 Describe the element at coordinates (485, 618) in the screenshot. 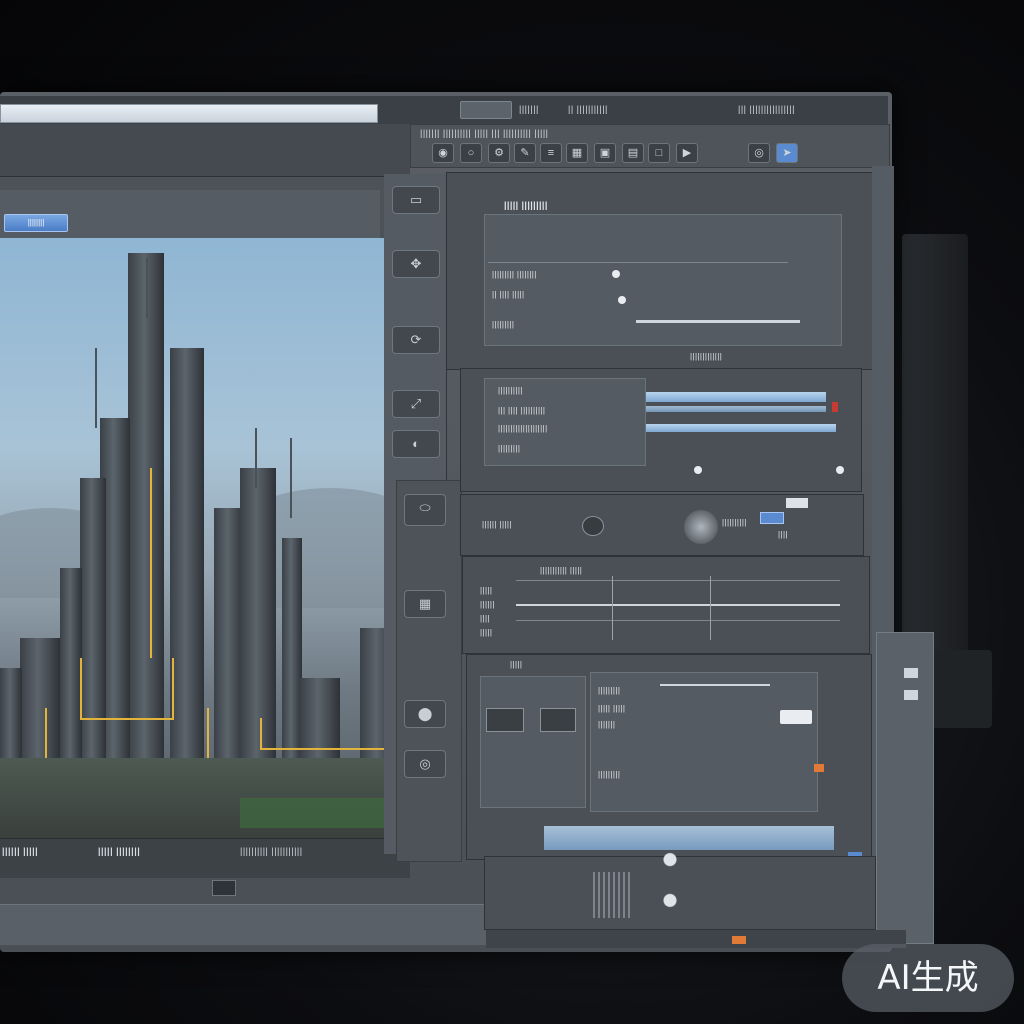

I see `timeline-row-label: ||||` at that location.